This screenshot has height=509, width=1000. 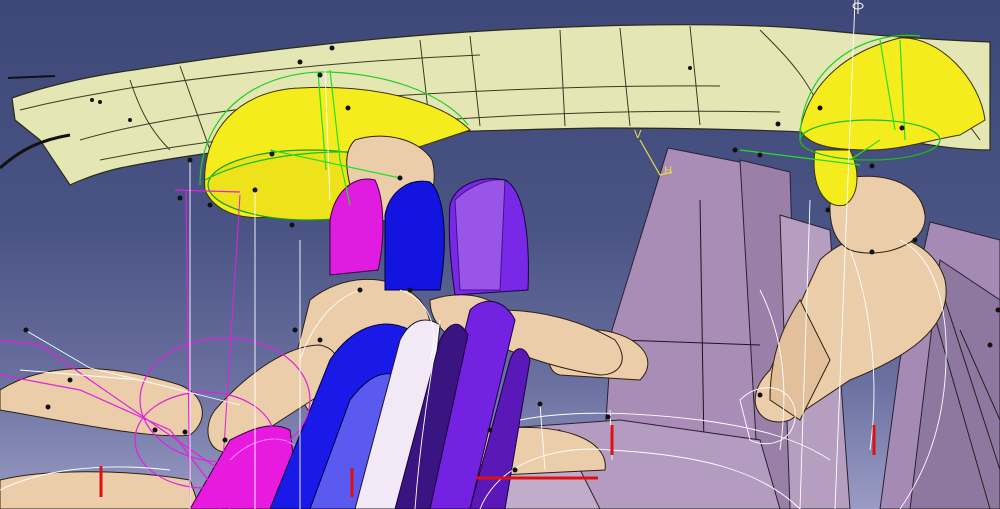 I want to click on compass-v-label: V, so click(x=638, y=134).